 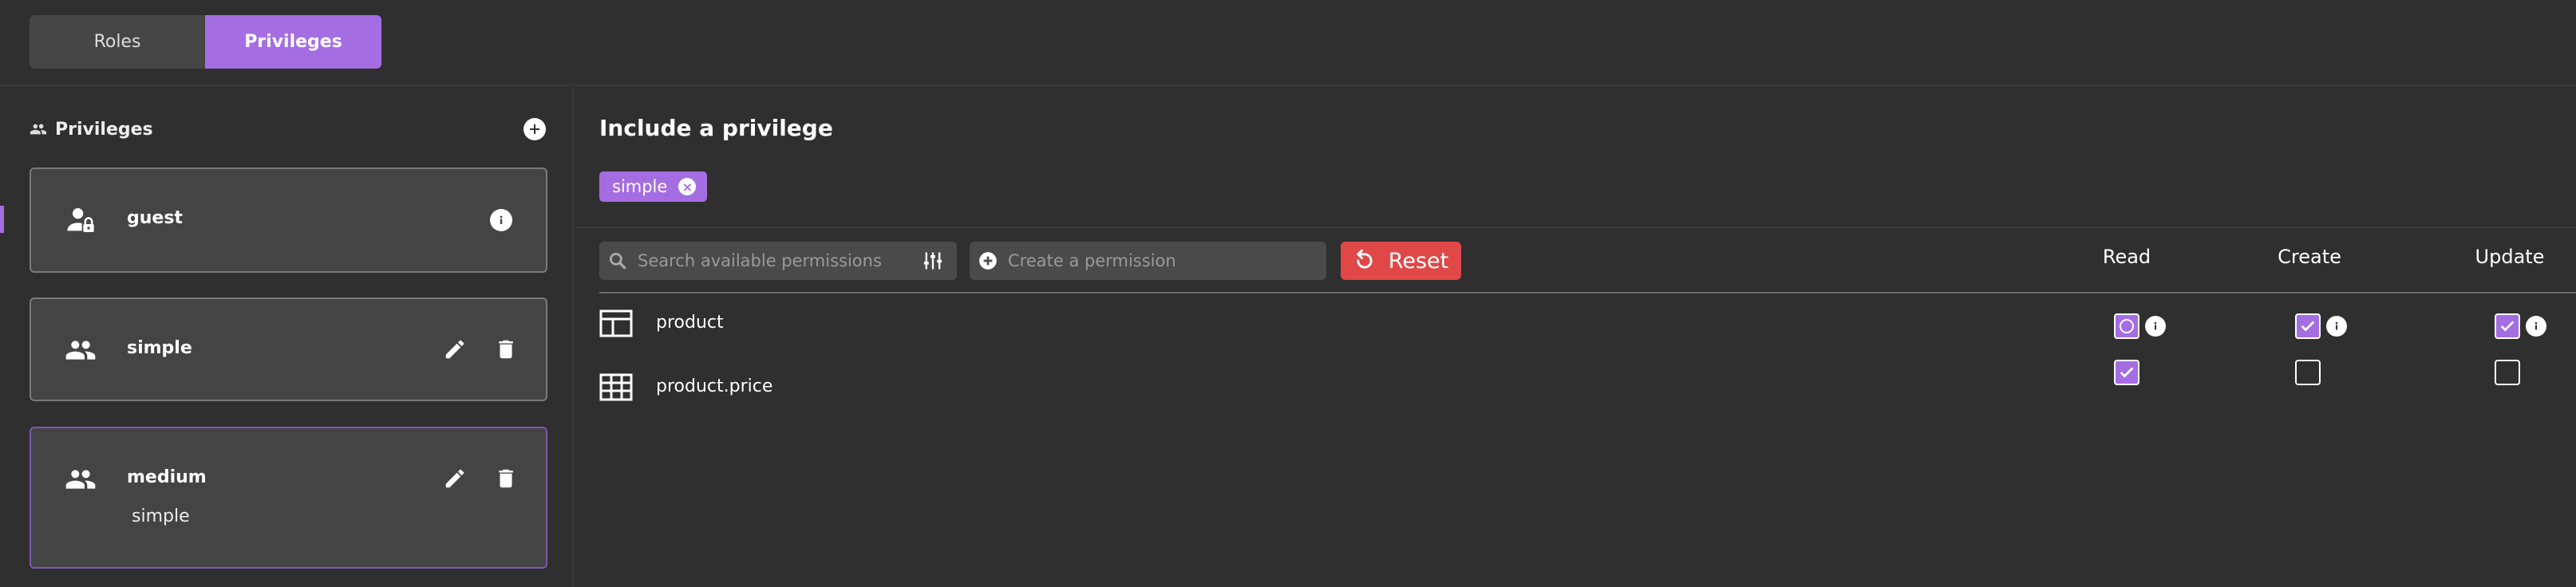 What do you see at coordinates (687, 186) in the screenshot?
I see `close-icon: ×` at bounding box center [687, 186].